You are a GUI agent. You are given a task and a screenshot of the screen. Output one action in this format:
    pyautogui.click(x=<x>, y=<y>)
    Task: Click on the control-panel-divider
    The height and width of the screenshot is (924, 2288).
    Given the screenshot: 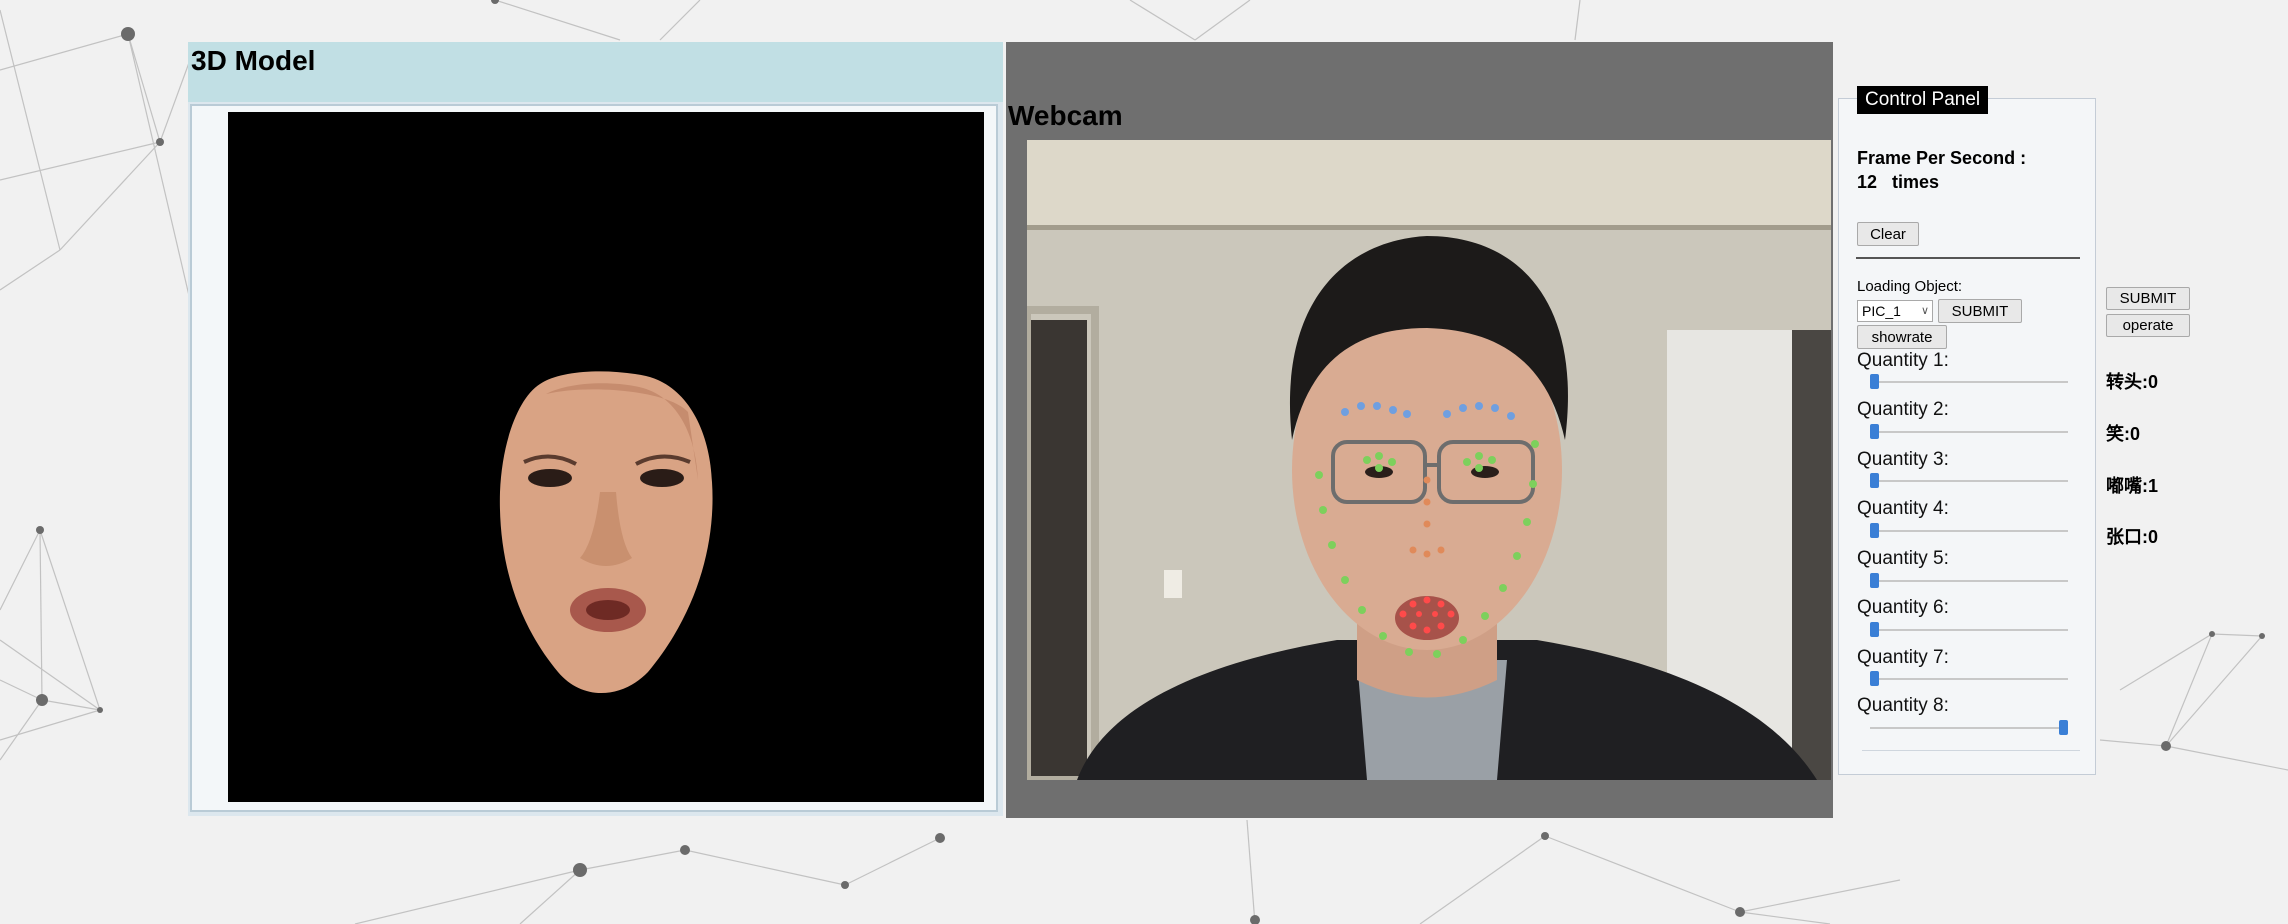 What is the action you would take?
    pyautogui.click(x=1968, y=258)
    